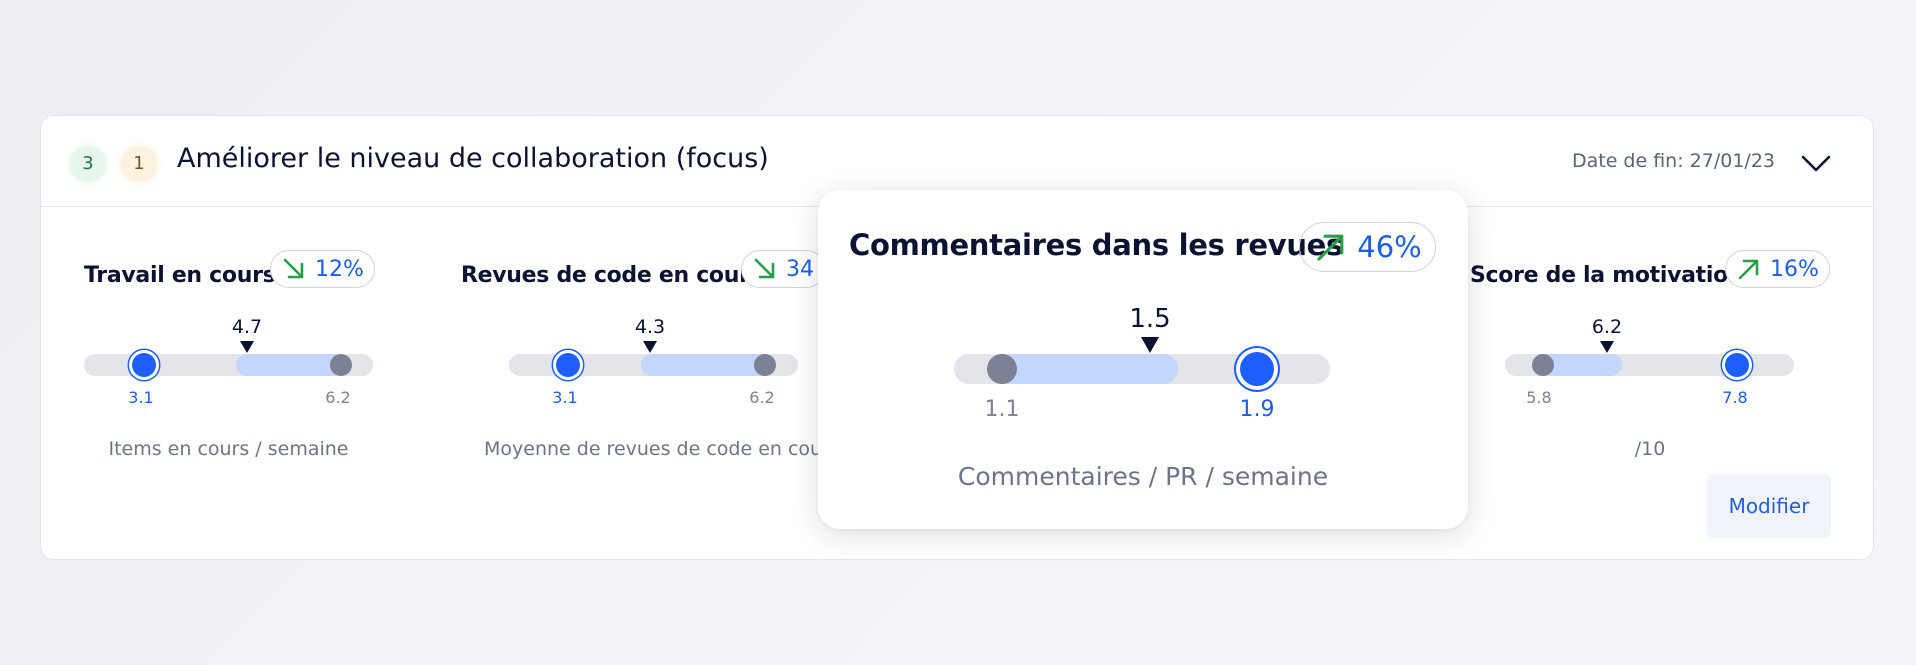  Describe the element at coordinates (1002, 409) in the screenshot. I see `baseline-value: 1.1` at that location.